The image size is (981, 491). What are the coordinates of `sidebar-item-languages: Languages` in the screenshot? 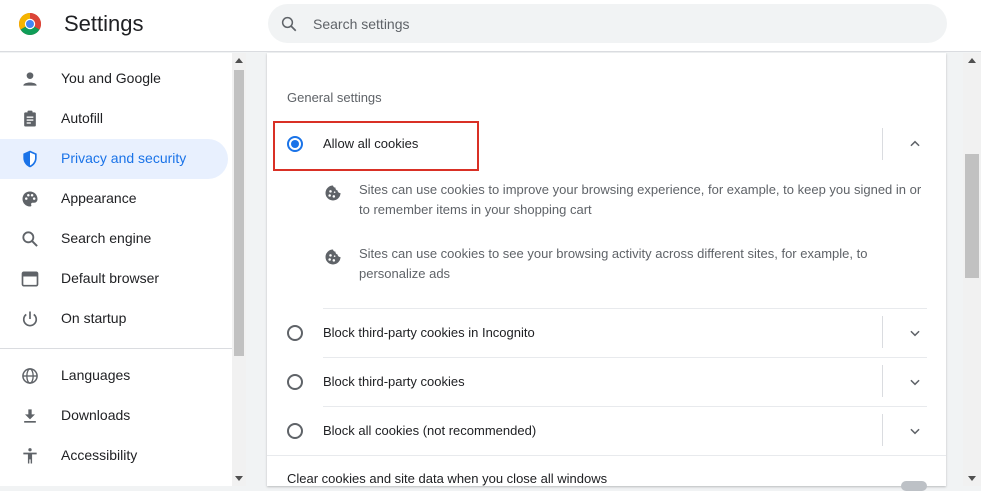 It's located at (114, 376).